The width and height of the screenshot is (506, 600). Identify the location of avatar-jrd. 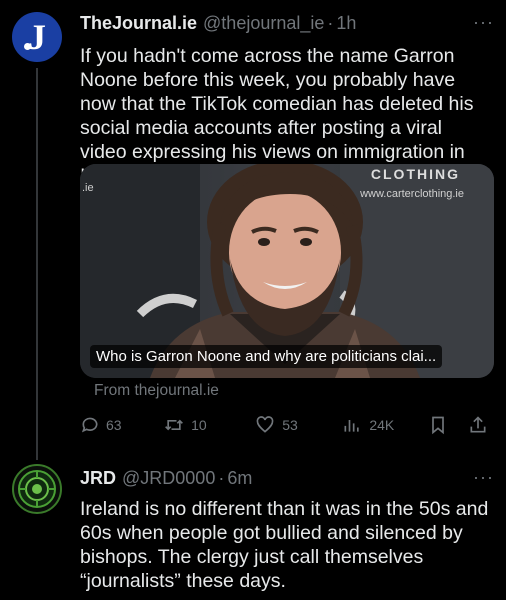
(37, 489).